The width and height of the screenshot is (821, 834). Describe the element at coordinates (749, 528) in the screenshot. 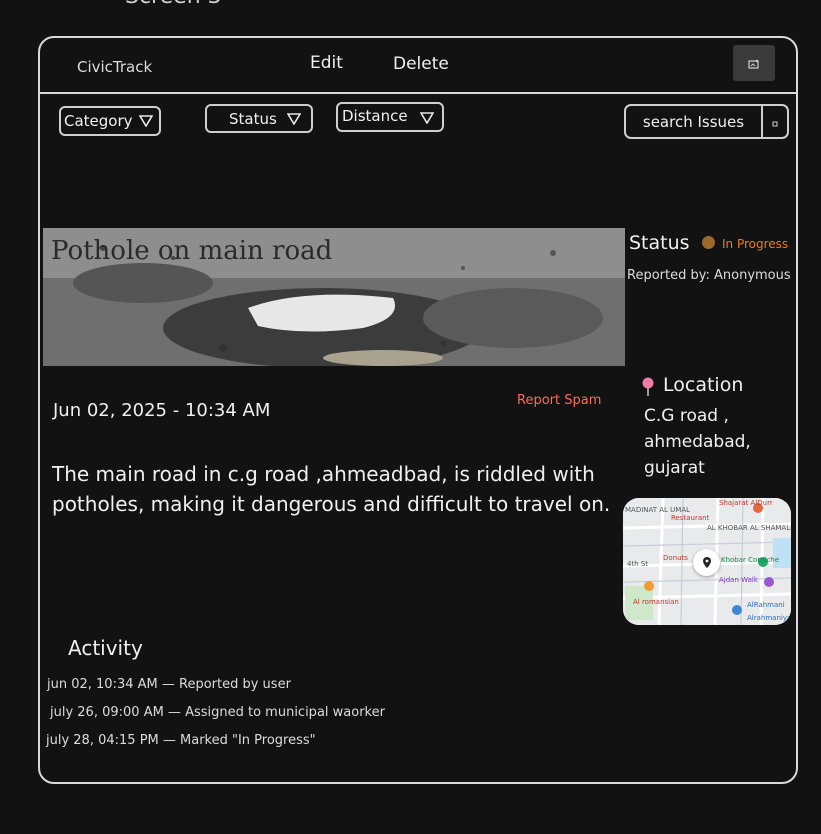

I see `map-label: AL KHOBAR AL SHAMALIA` at that location.